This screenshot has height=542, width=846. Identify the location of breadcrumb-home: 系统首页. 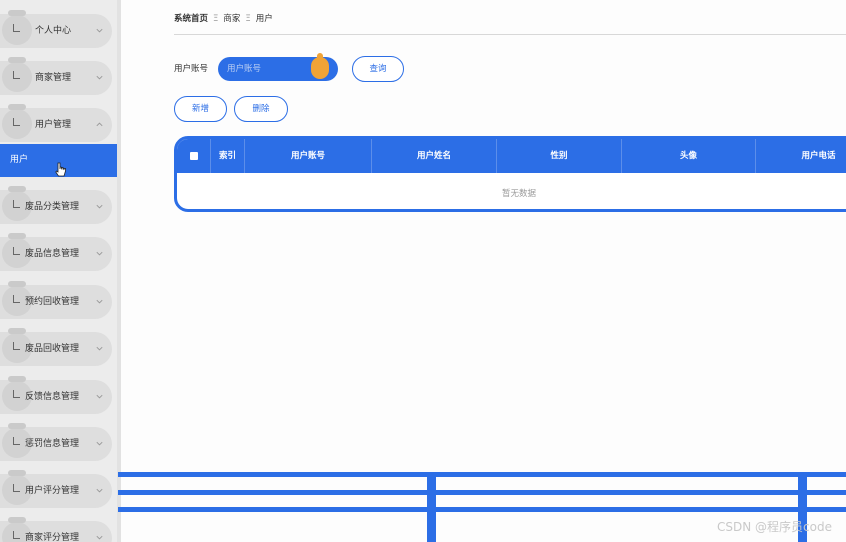
(191, 19).